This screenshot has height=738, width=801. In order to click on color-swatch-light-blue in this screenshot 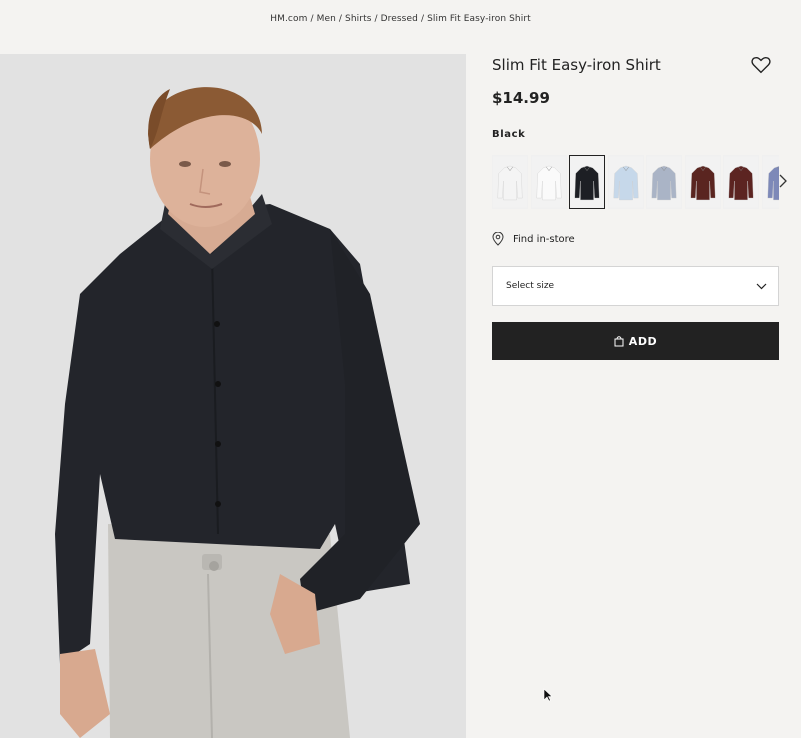, I will do `click(625, 182)`.